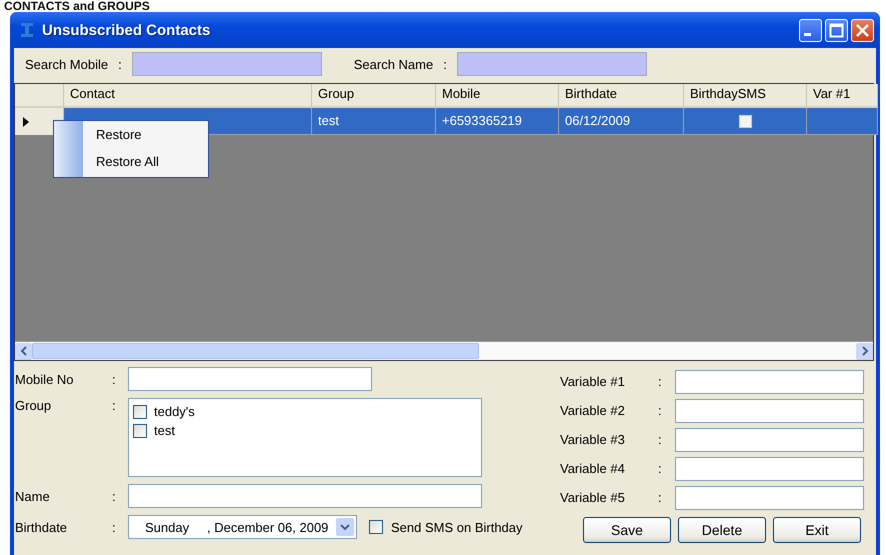 The image size is (886, 555). What do you see at coordinates (807, 34) in the screenshot?
I see `minimize-icon` at bounding box center [807, 34].